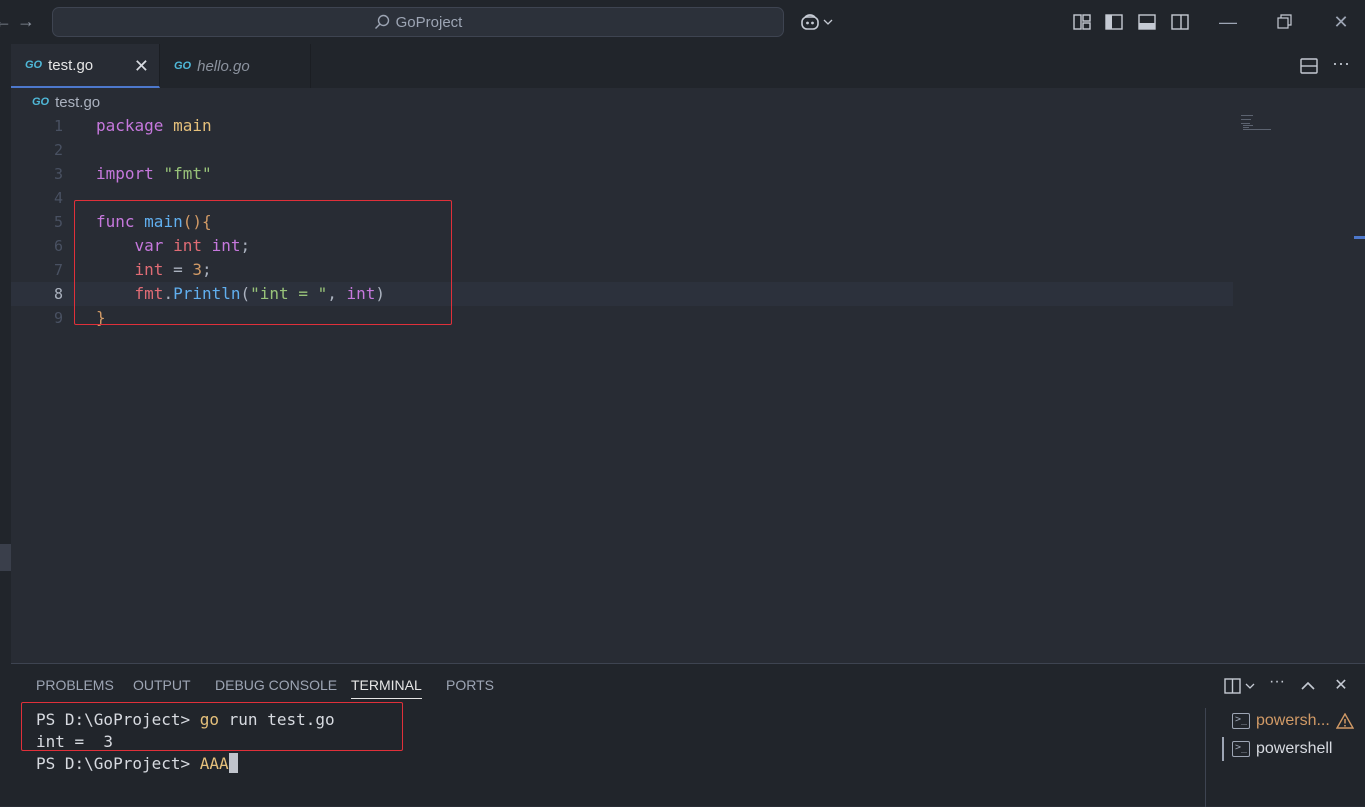 The height and width of the screenshot is (807, 1365). I want to click on split-editor-icon, so click(1309, 66).